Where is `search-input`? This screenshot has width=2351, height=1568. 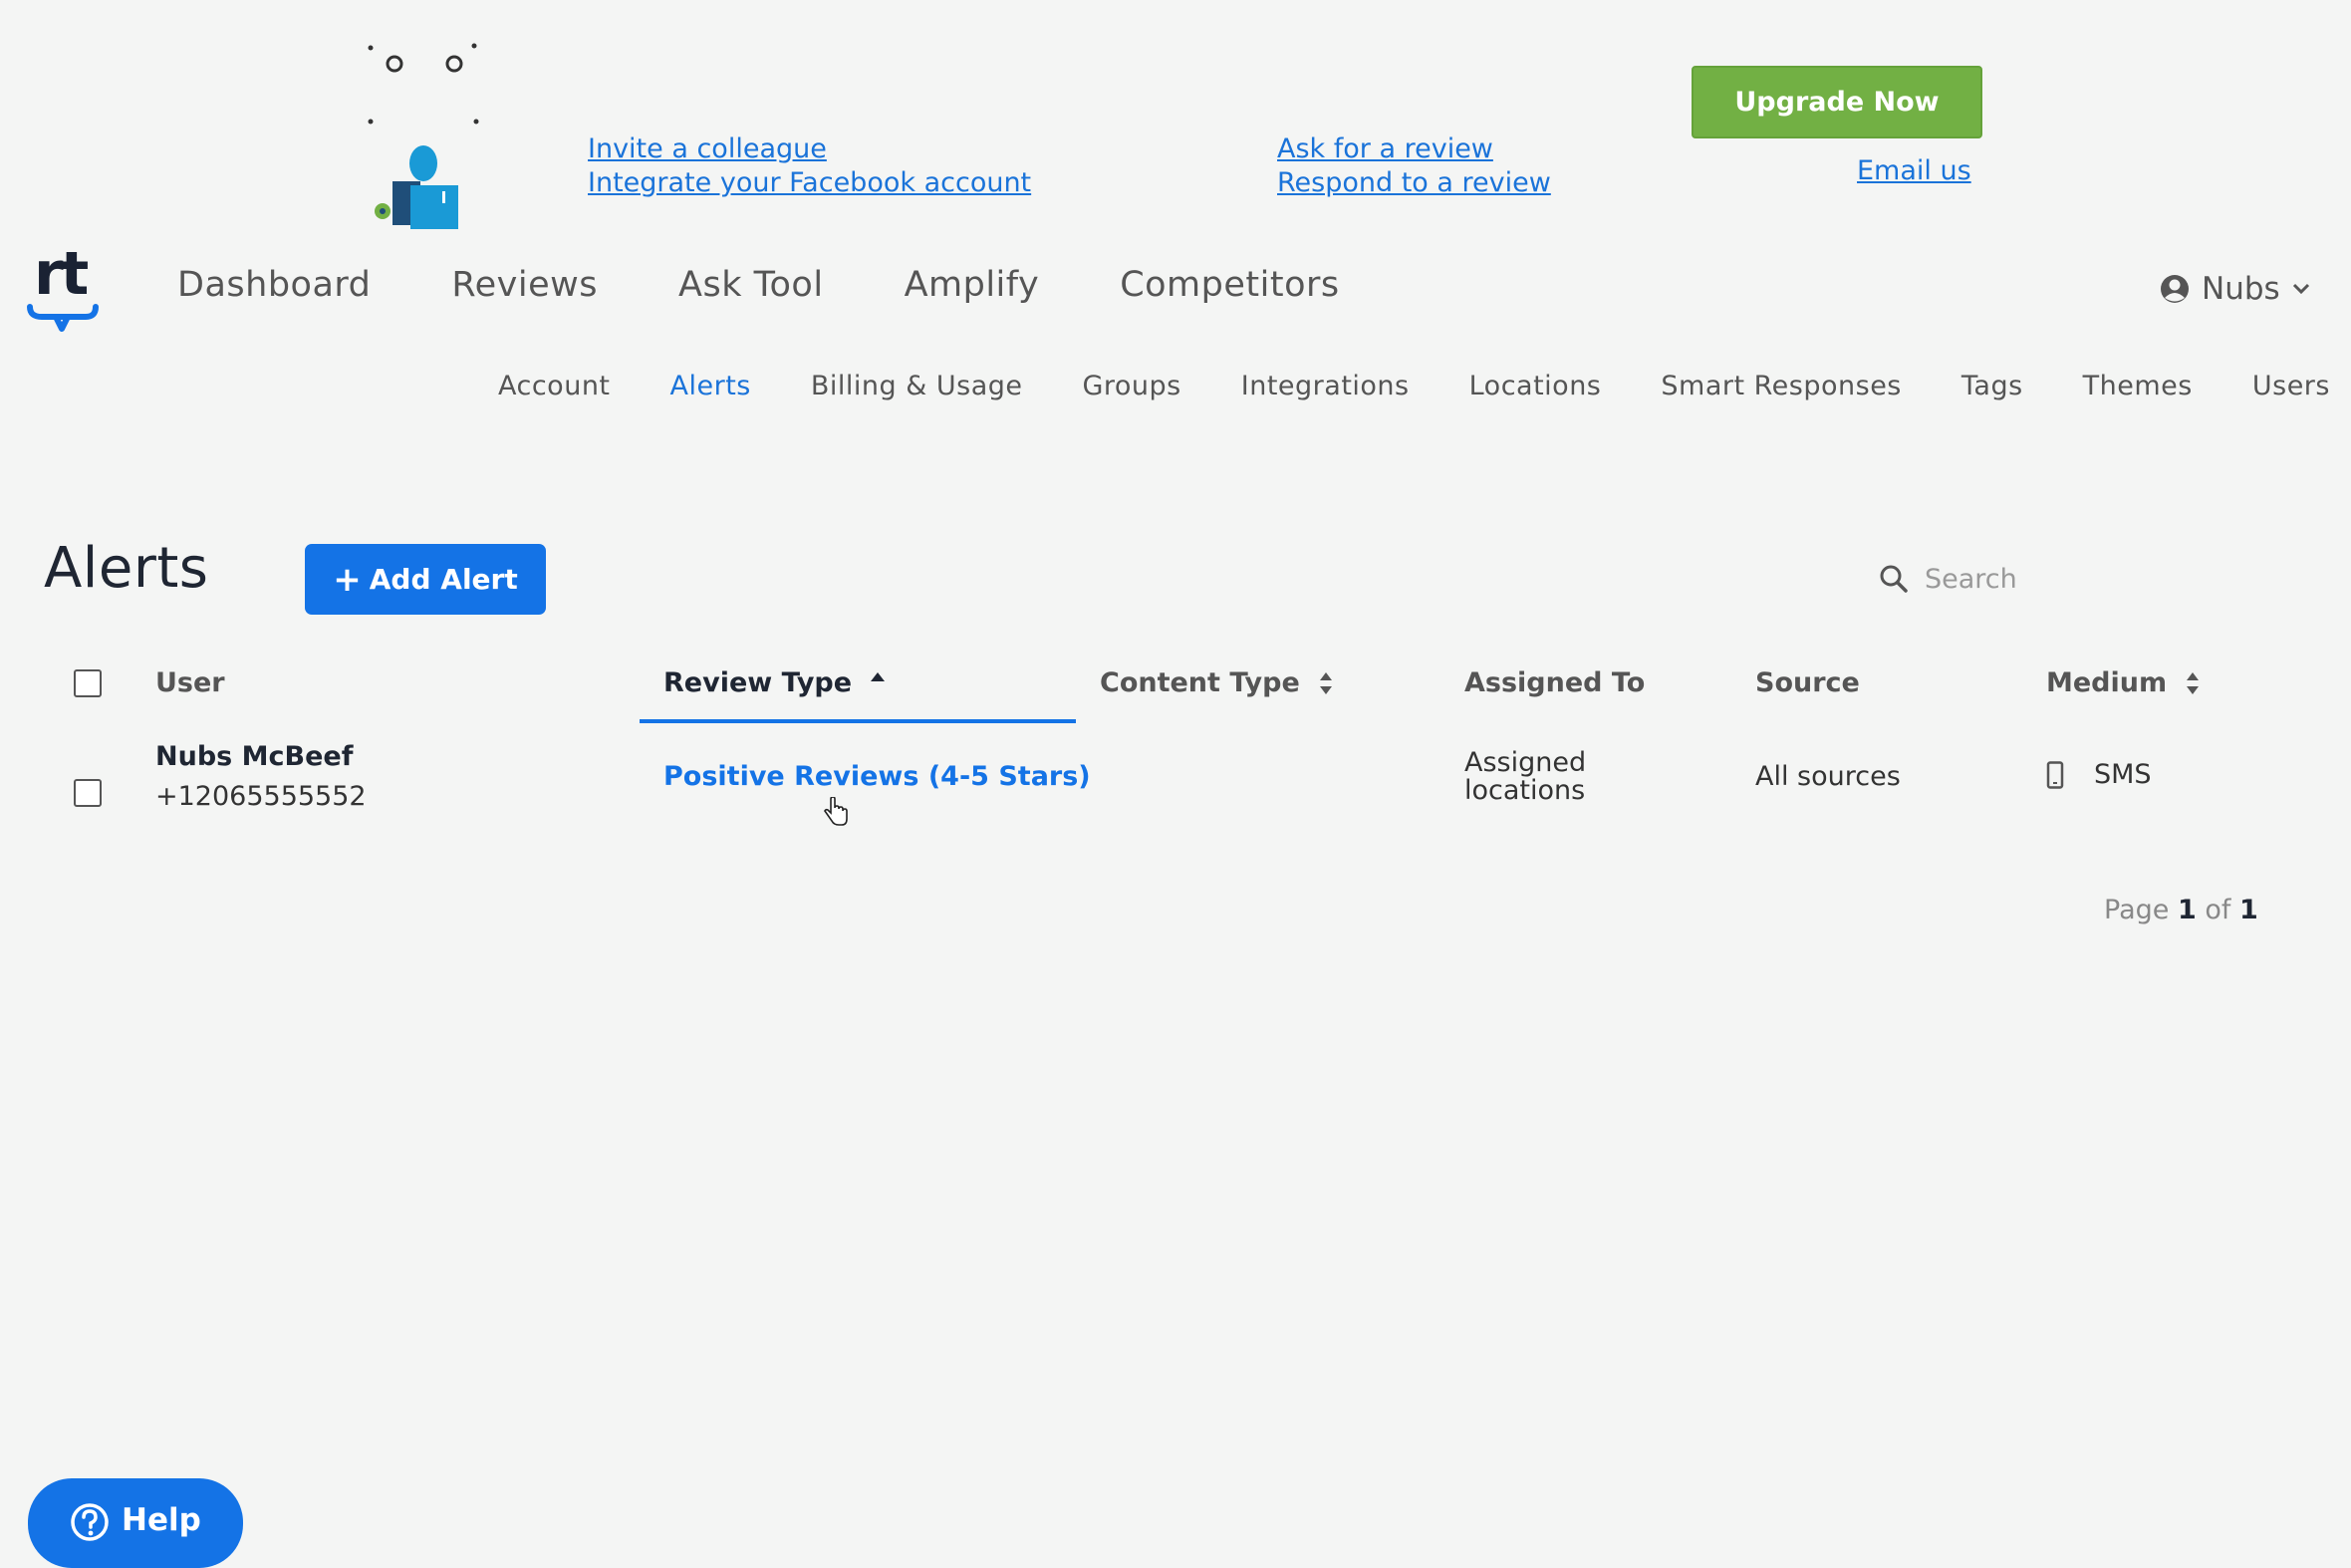 search-input is located at coordinates (2044, 579).